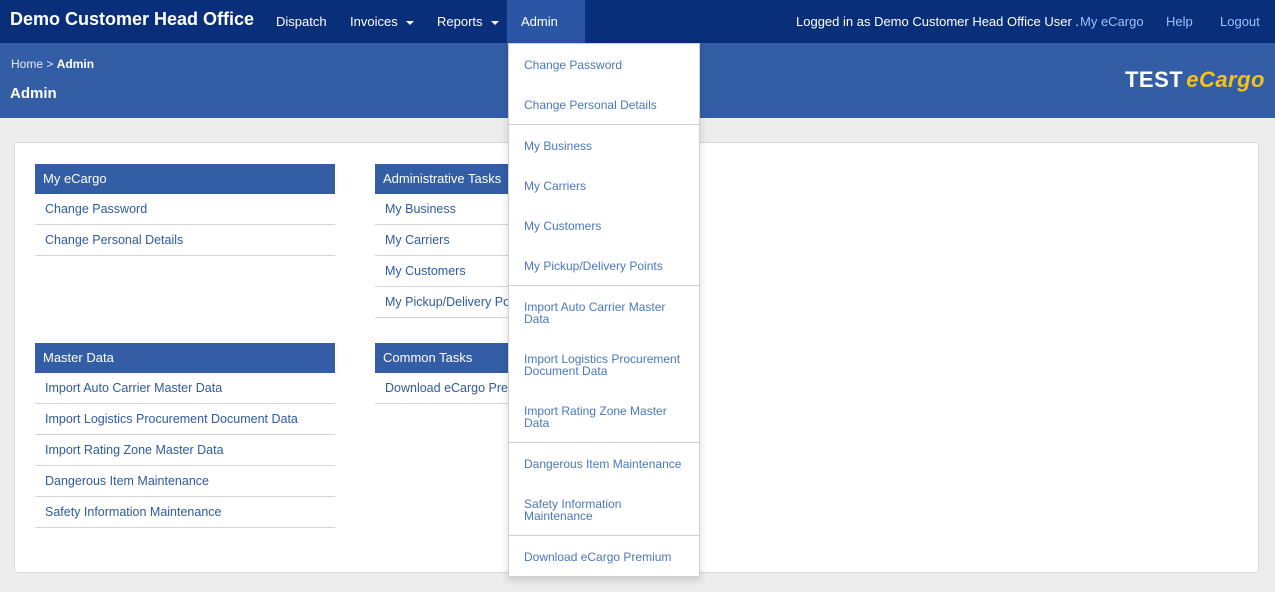 Image resolution: width=1275 pixels, height=592 pixels. I want to click on dropdown-download-ecargo-premium: Download eCargo Premium, so click(609, 557).